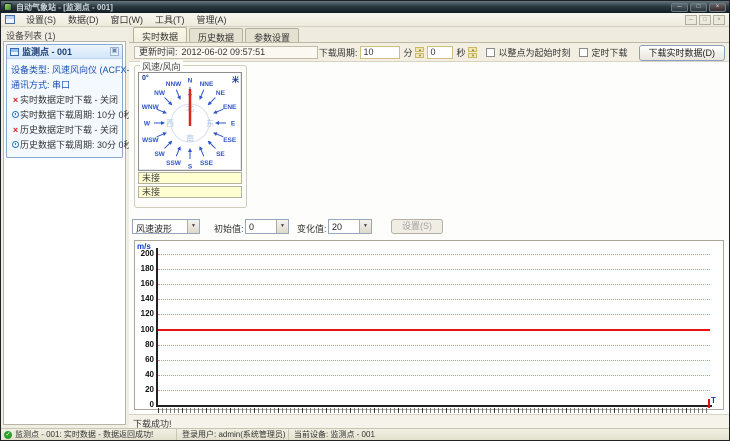 The image size is (730, 441). I want to click on direction-label: SE, so click(220, 154).